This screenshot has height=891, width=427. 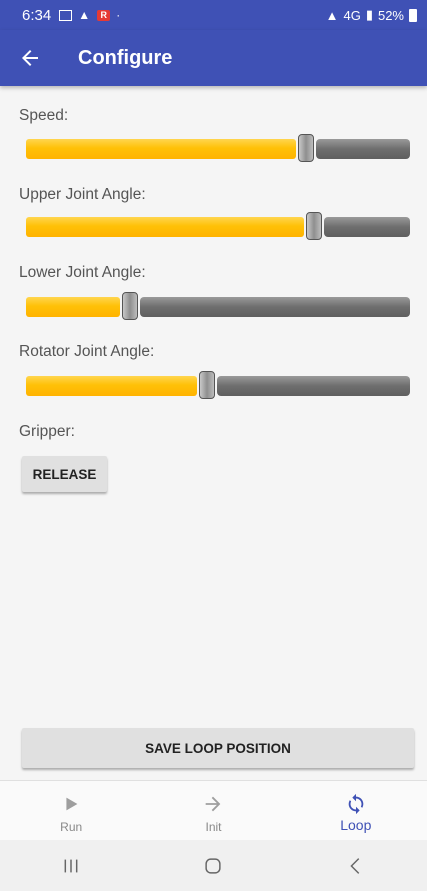 What do you see at coordinates (165, 227) in the screenshot?
I see `upper-joint-slider-fill` at bounding box center [165, 227].